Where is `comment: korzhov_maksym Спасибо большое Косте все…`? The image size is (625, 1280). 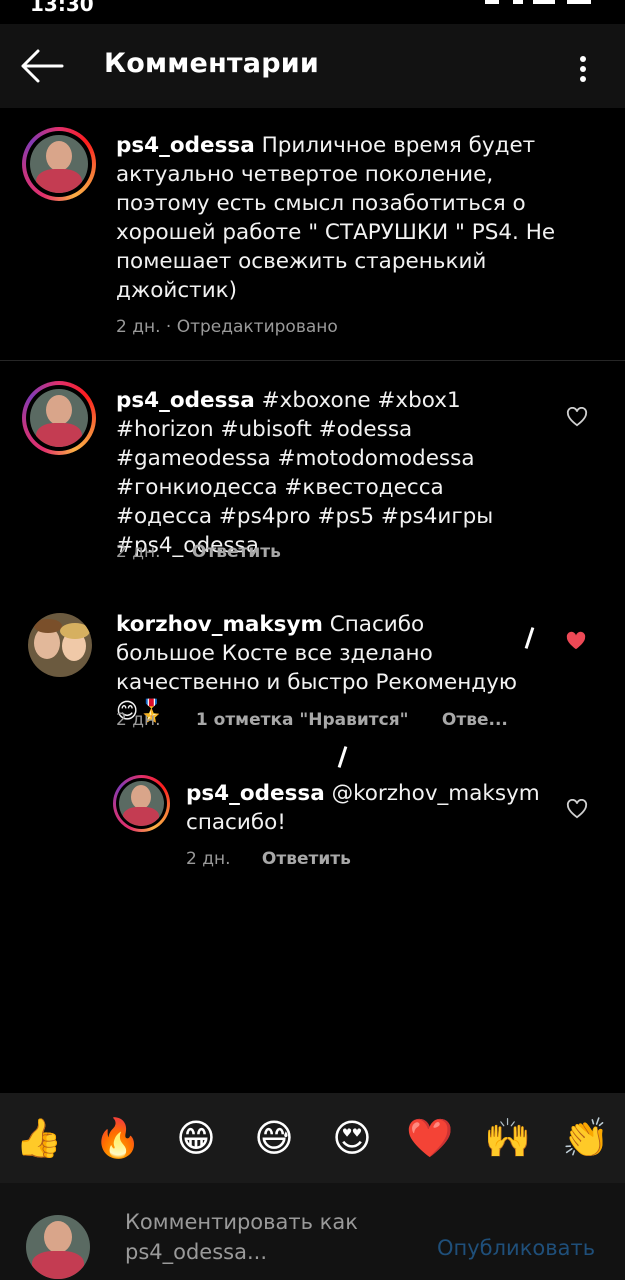 comment: korzhov_maksym Спасибо большое Косте все… is located at coordinates (321, 668).